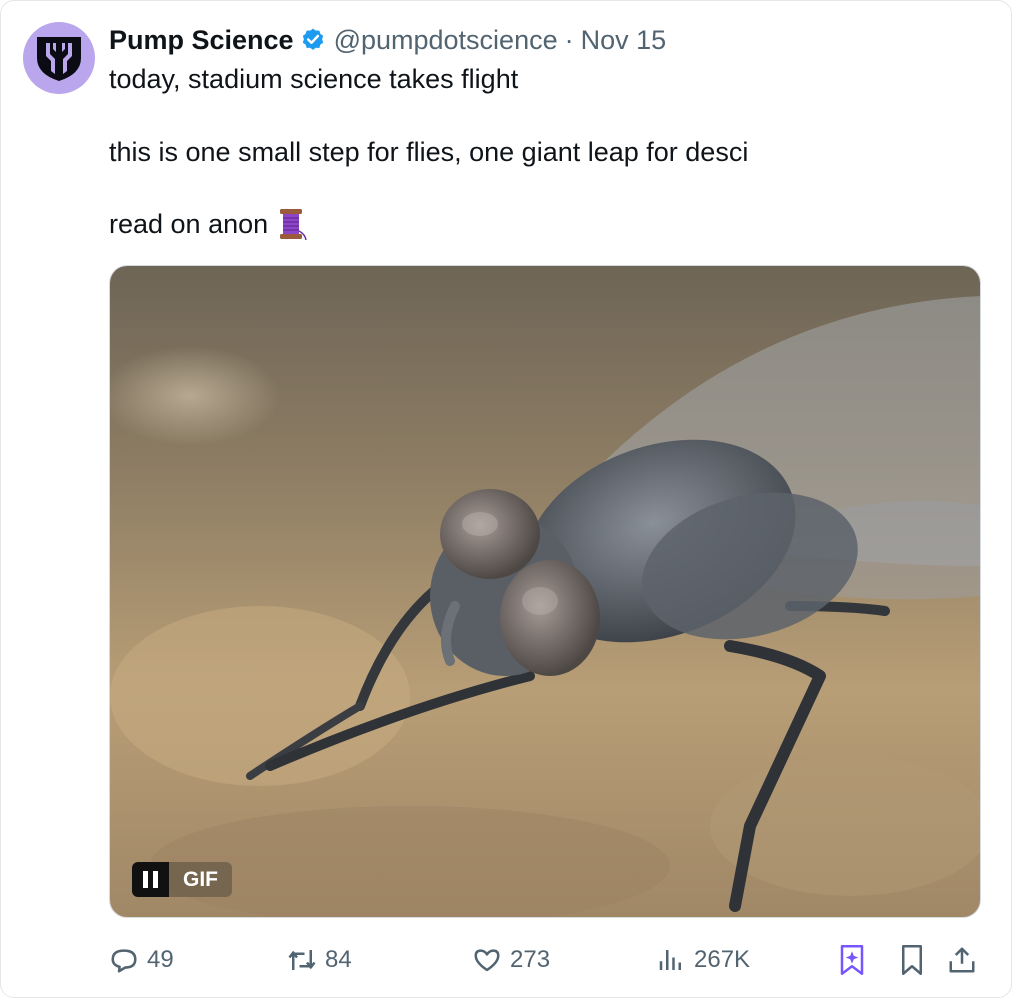 Image resolution: width=1012 pixels, height=998 pixels. I want to click on views-button: 267K, so click(703, 960).